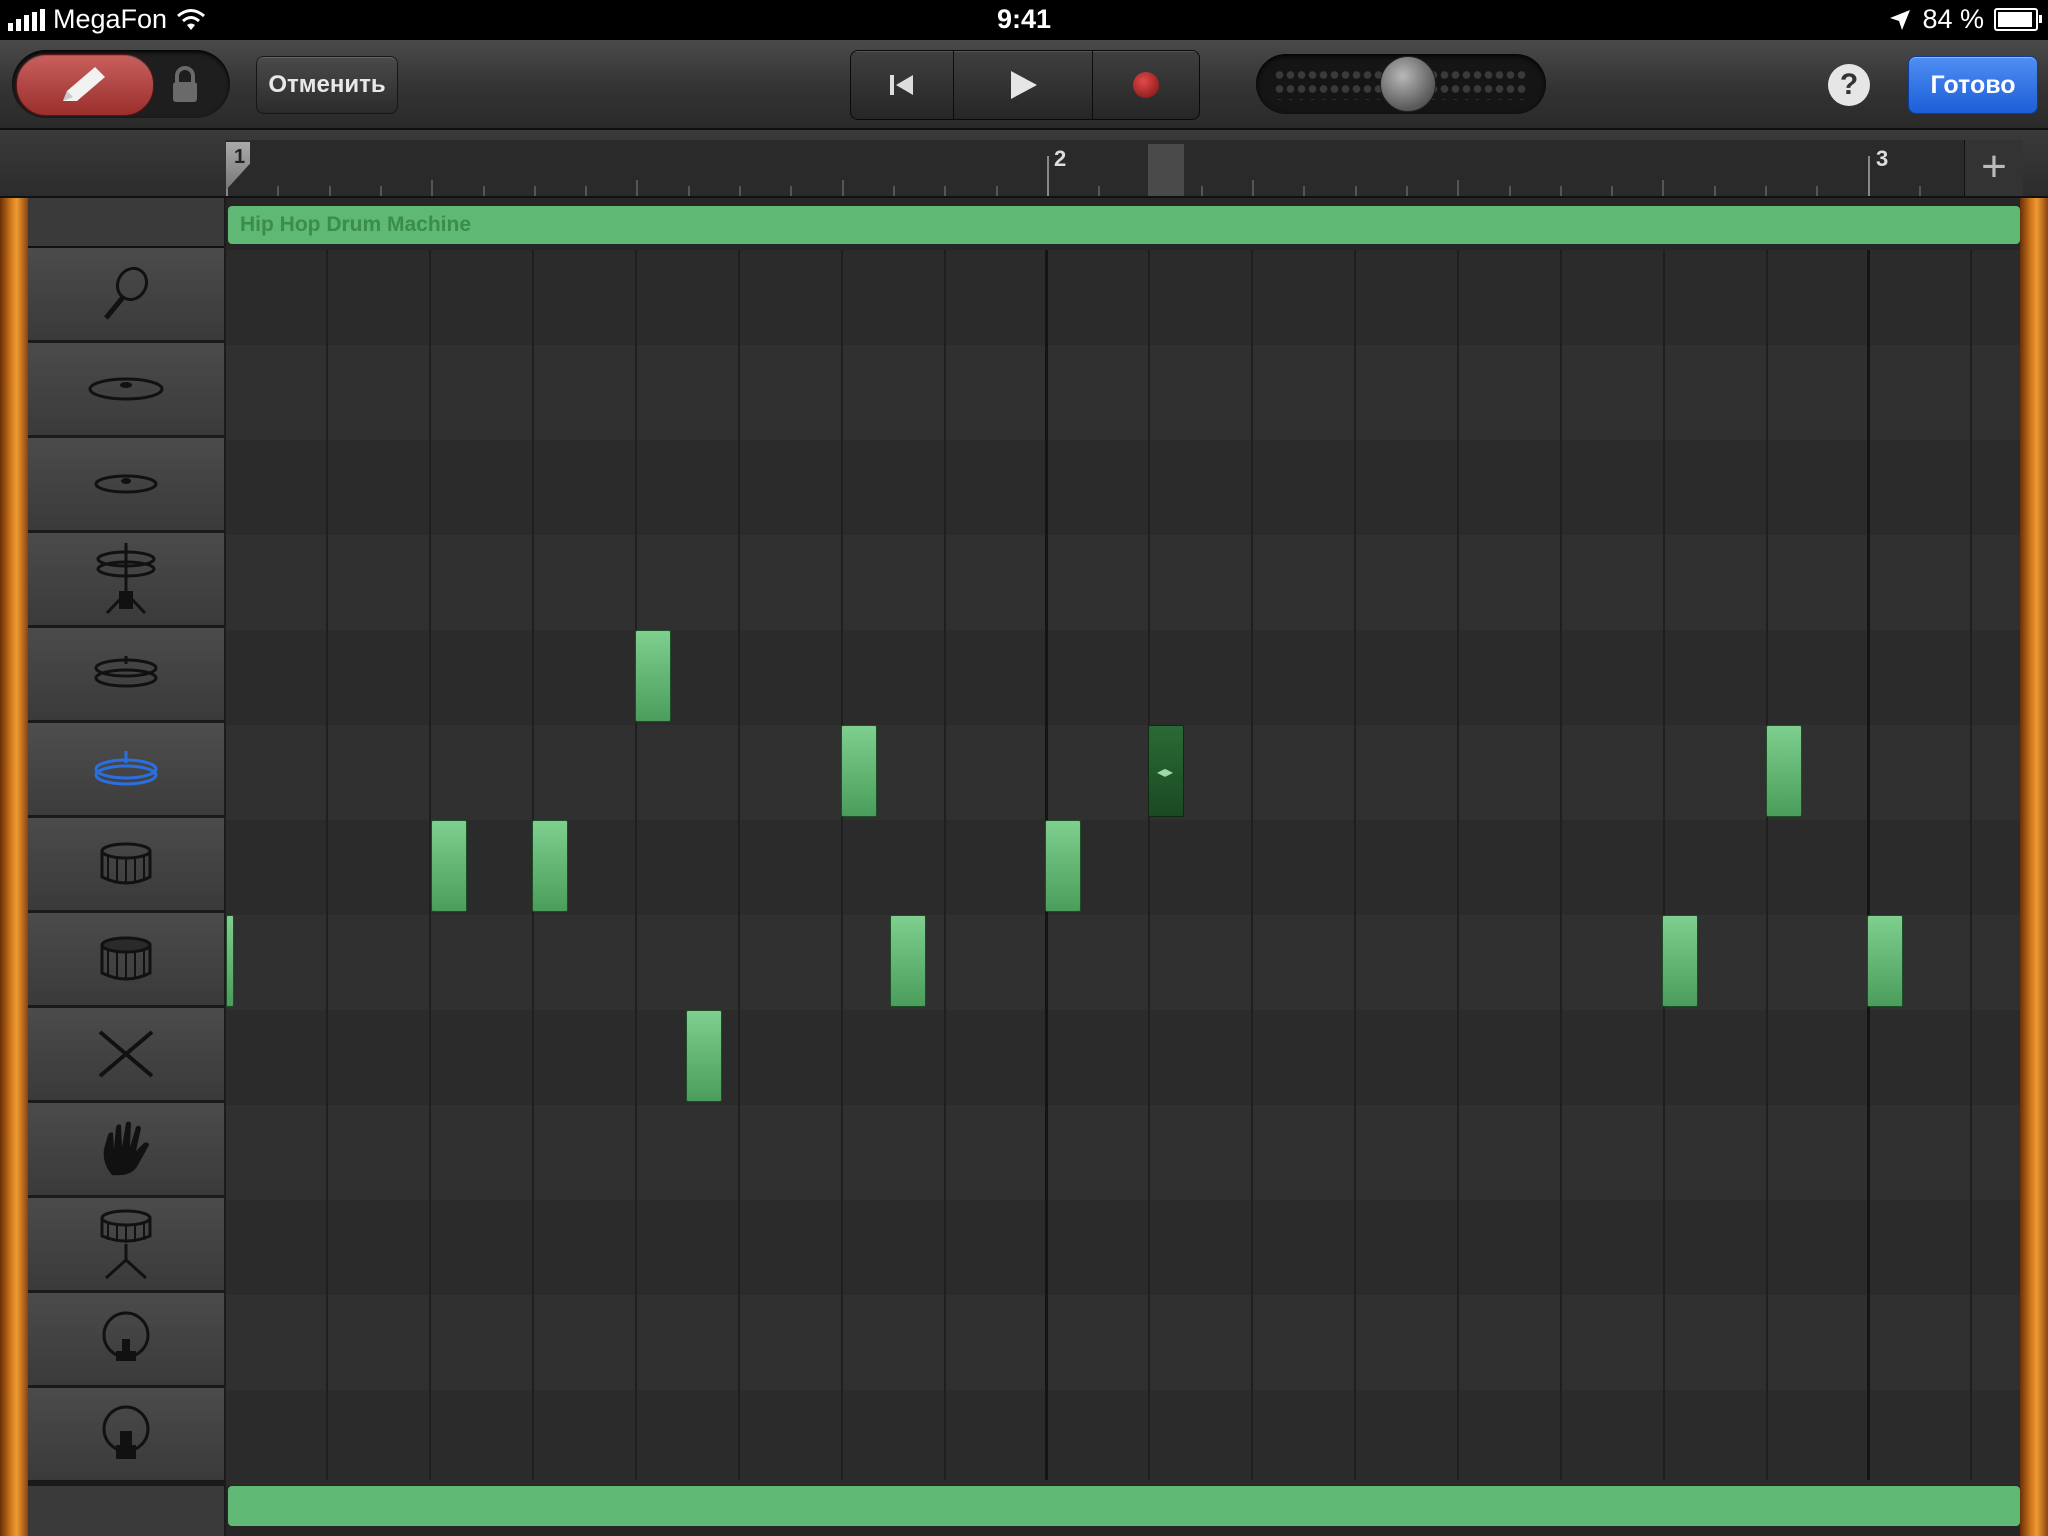  What do you see at coordinates (2034, 867) in the screenshot?
I see `wood-side-panel-right` at bounding box center [2034, 867].